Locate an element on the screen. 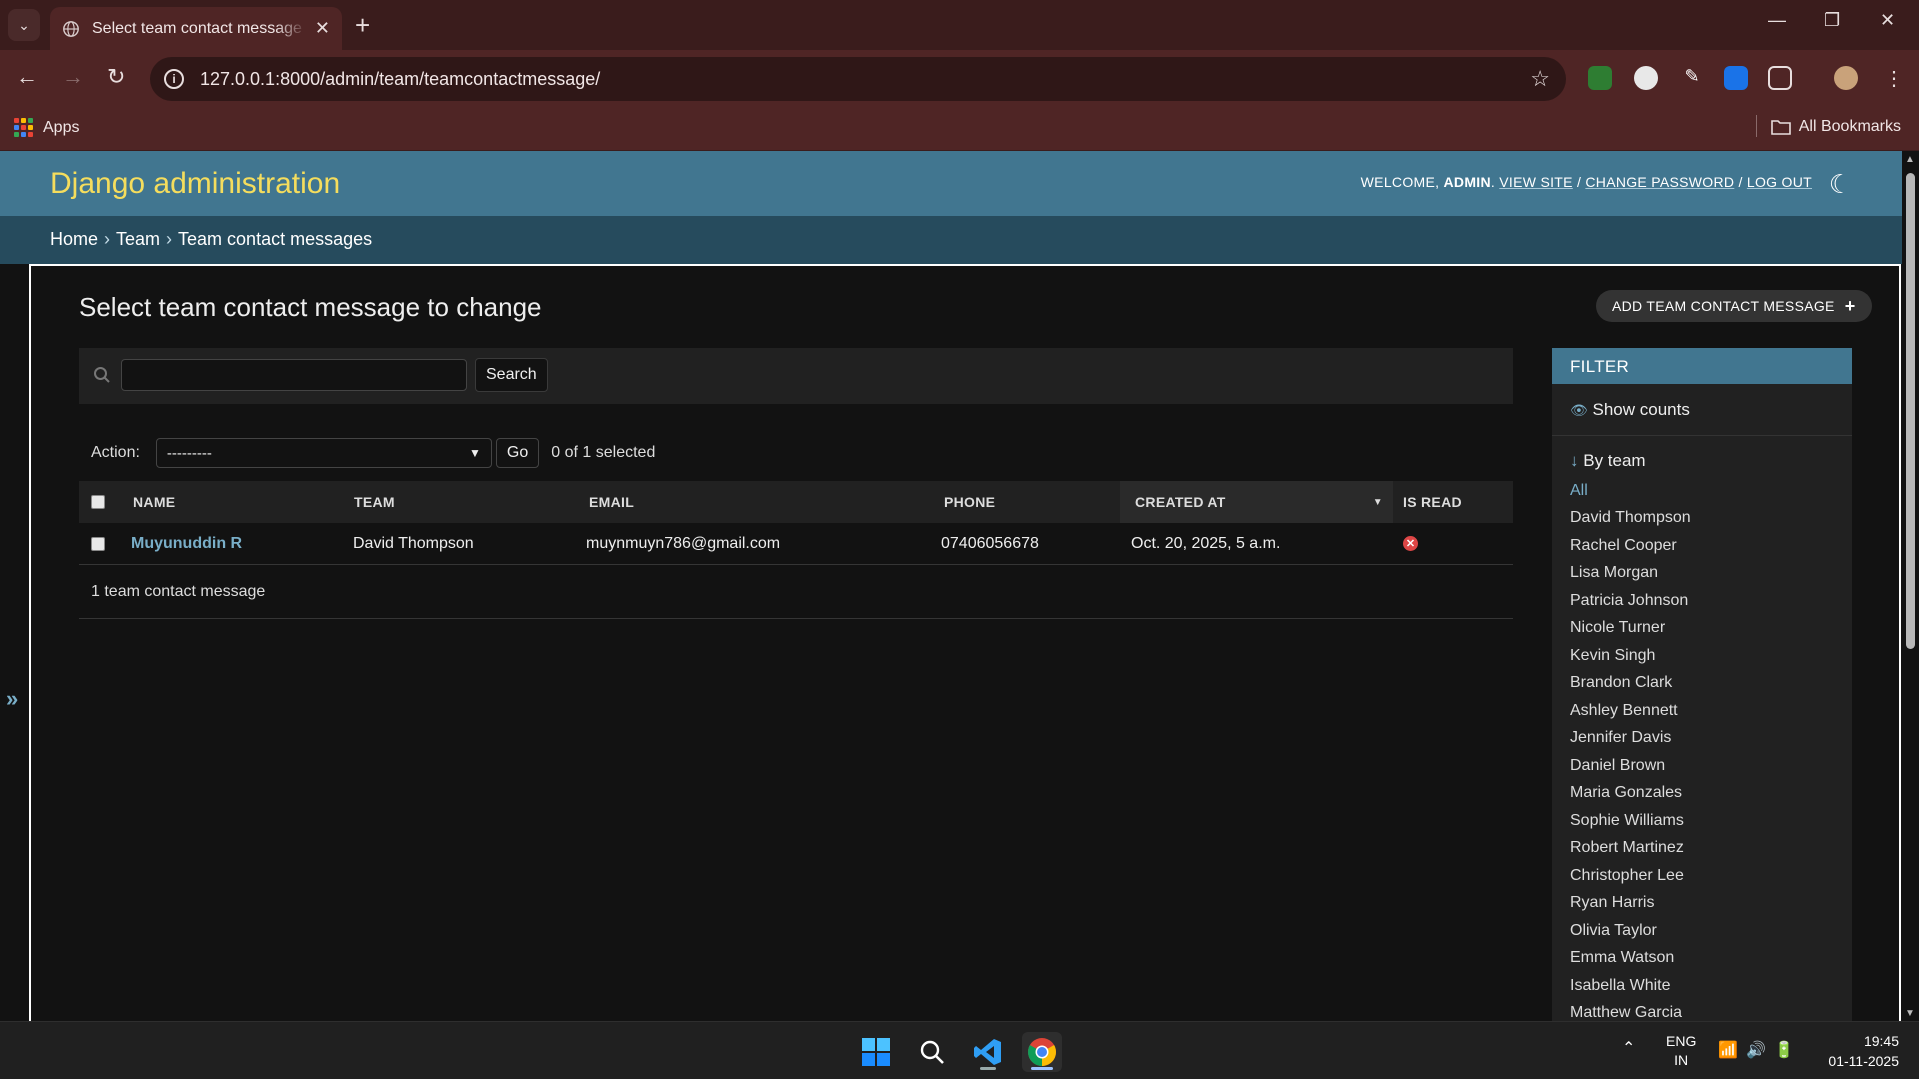  apps-bookmark: Apps is located at coordinates (46, 127).